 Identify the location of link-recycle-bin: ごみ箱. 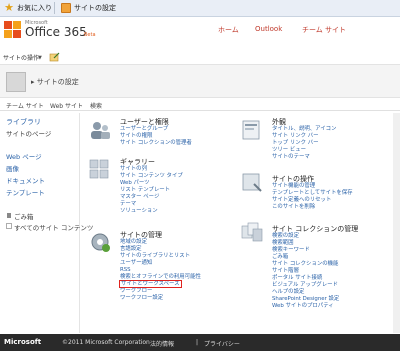
(280, 257).